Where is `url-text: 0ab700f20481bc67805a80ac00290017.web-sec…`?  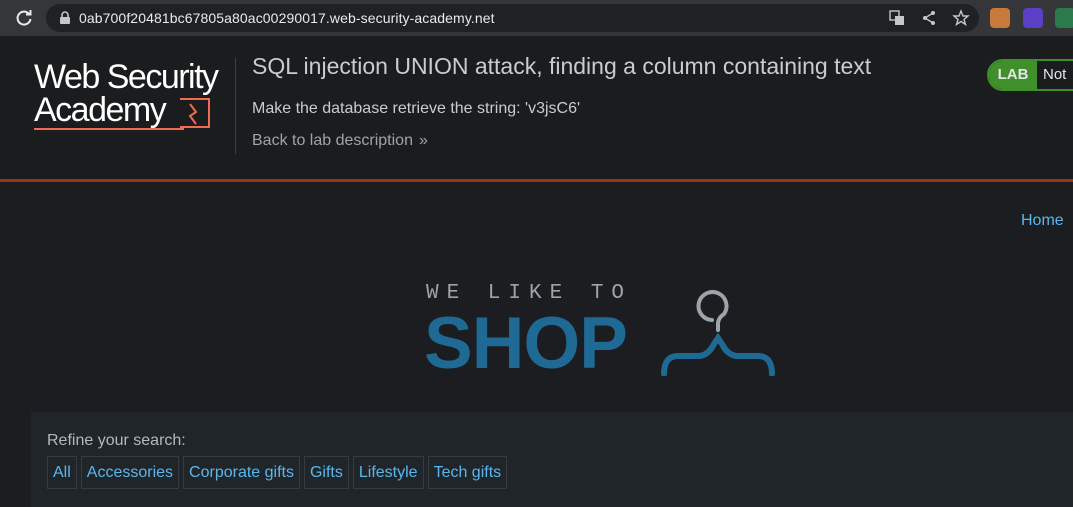
url-text: 0ab700f20481bc67805a80ac00290017.web-sec… is located at coordinates (287, 18).